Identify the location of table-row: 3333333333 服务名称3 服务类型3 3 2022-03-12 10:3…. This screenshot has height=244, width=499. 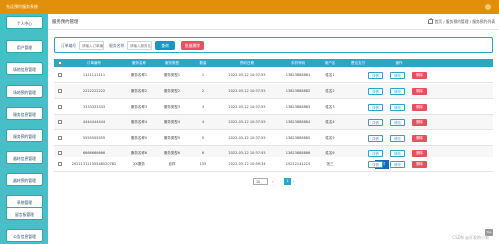
(273, 107).